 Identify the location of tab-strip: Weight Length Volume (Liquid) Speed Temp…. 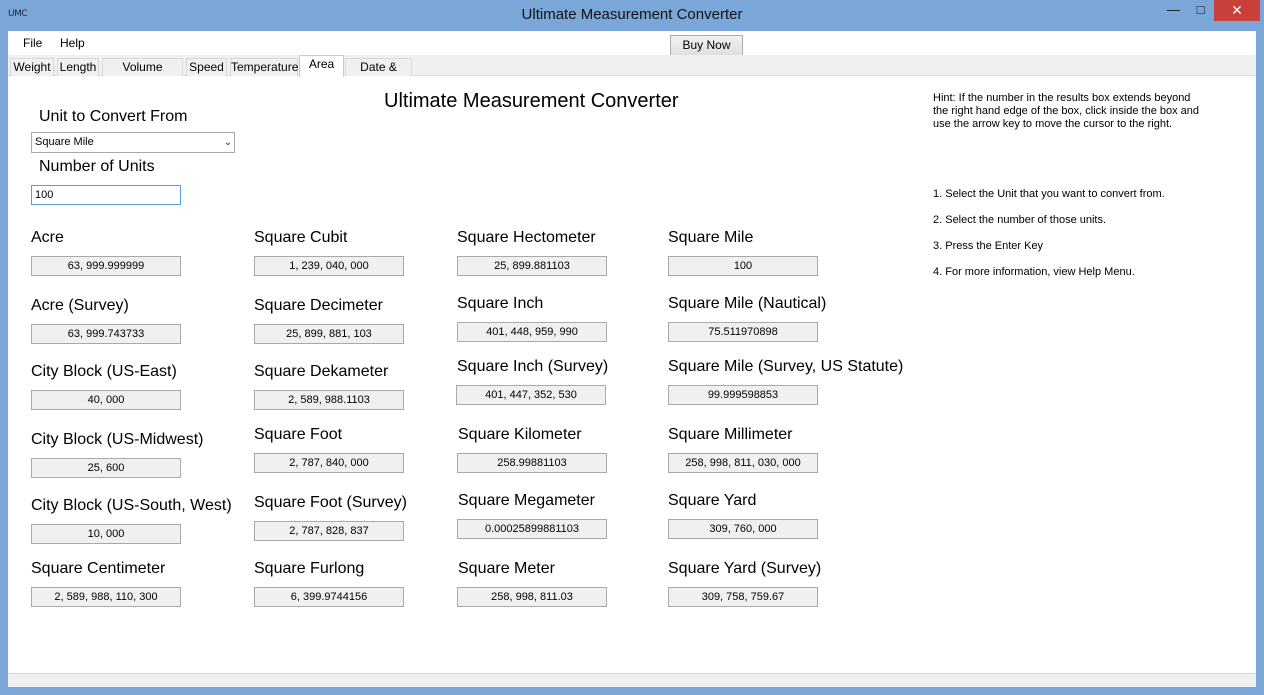
(632, 72).